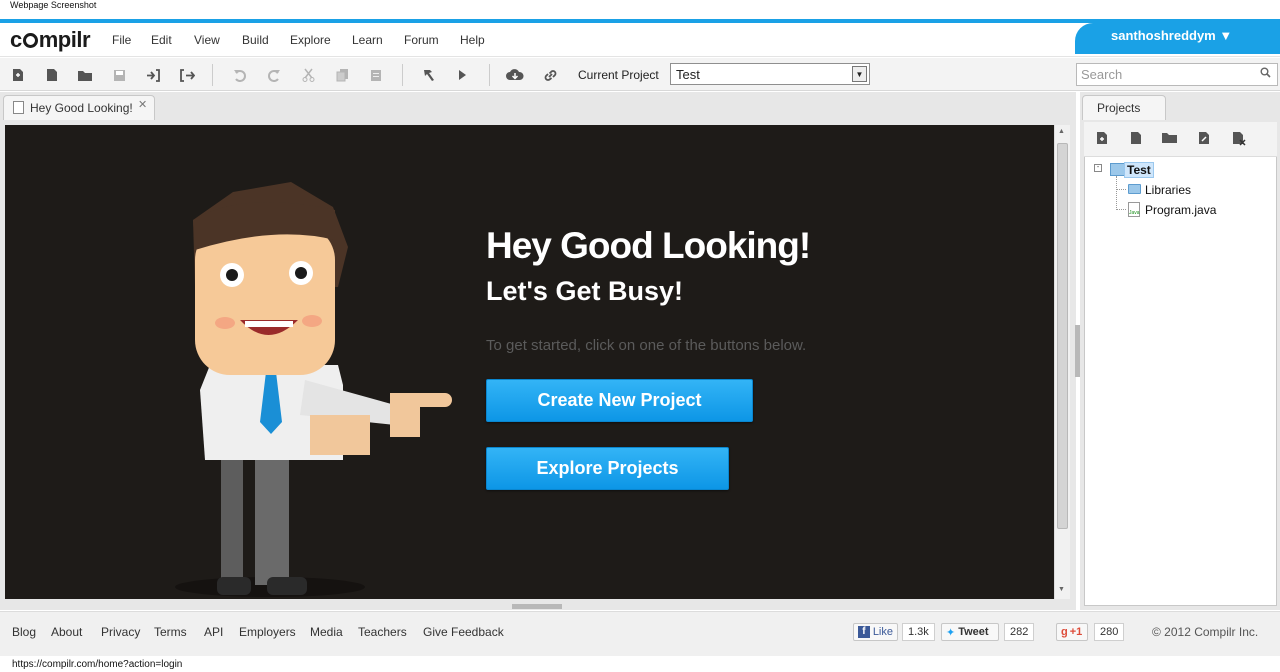 The width and height of the screenshot is (1280, 672). Describe the element at coordinates (688, 74) in the screenshot. I see `current-project-value: Test` at that location.